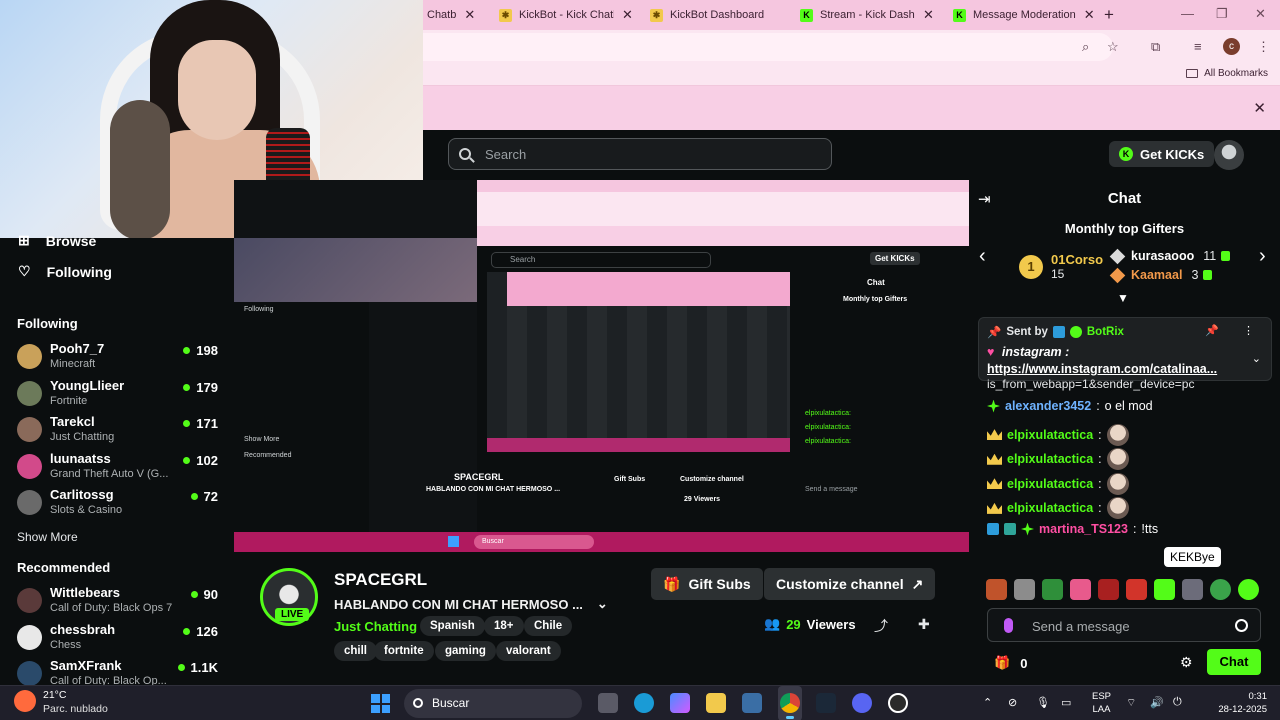 The image size is (1280, 720). Describe the element at coordinates (862, 703) in the screenshot. I see `discord-icon` at that location.